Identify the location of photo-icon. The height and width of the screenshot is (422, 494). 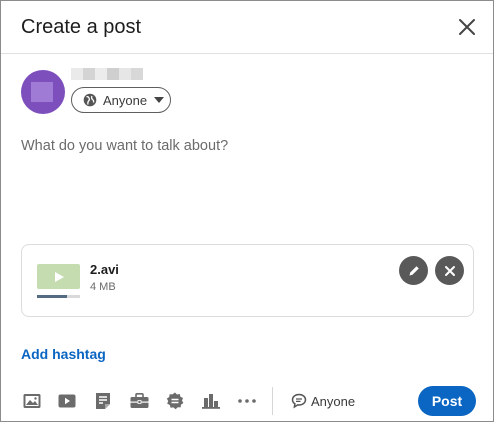
(32, 401).